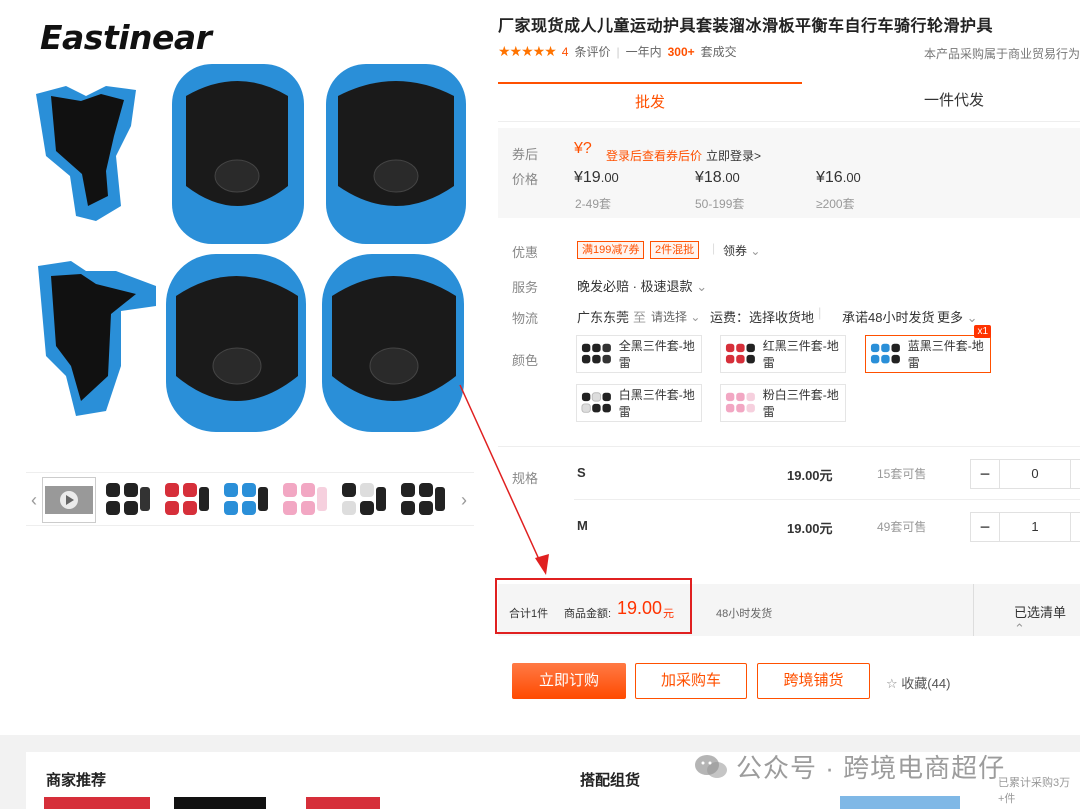  What do you see at coordinates (957, 316) in the screenshot?
I see `logistics-more: 更多 ⌄` at bounding box center [957, 316].